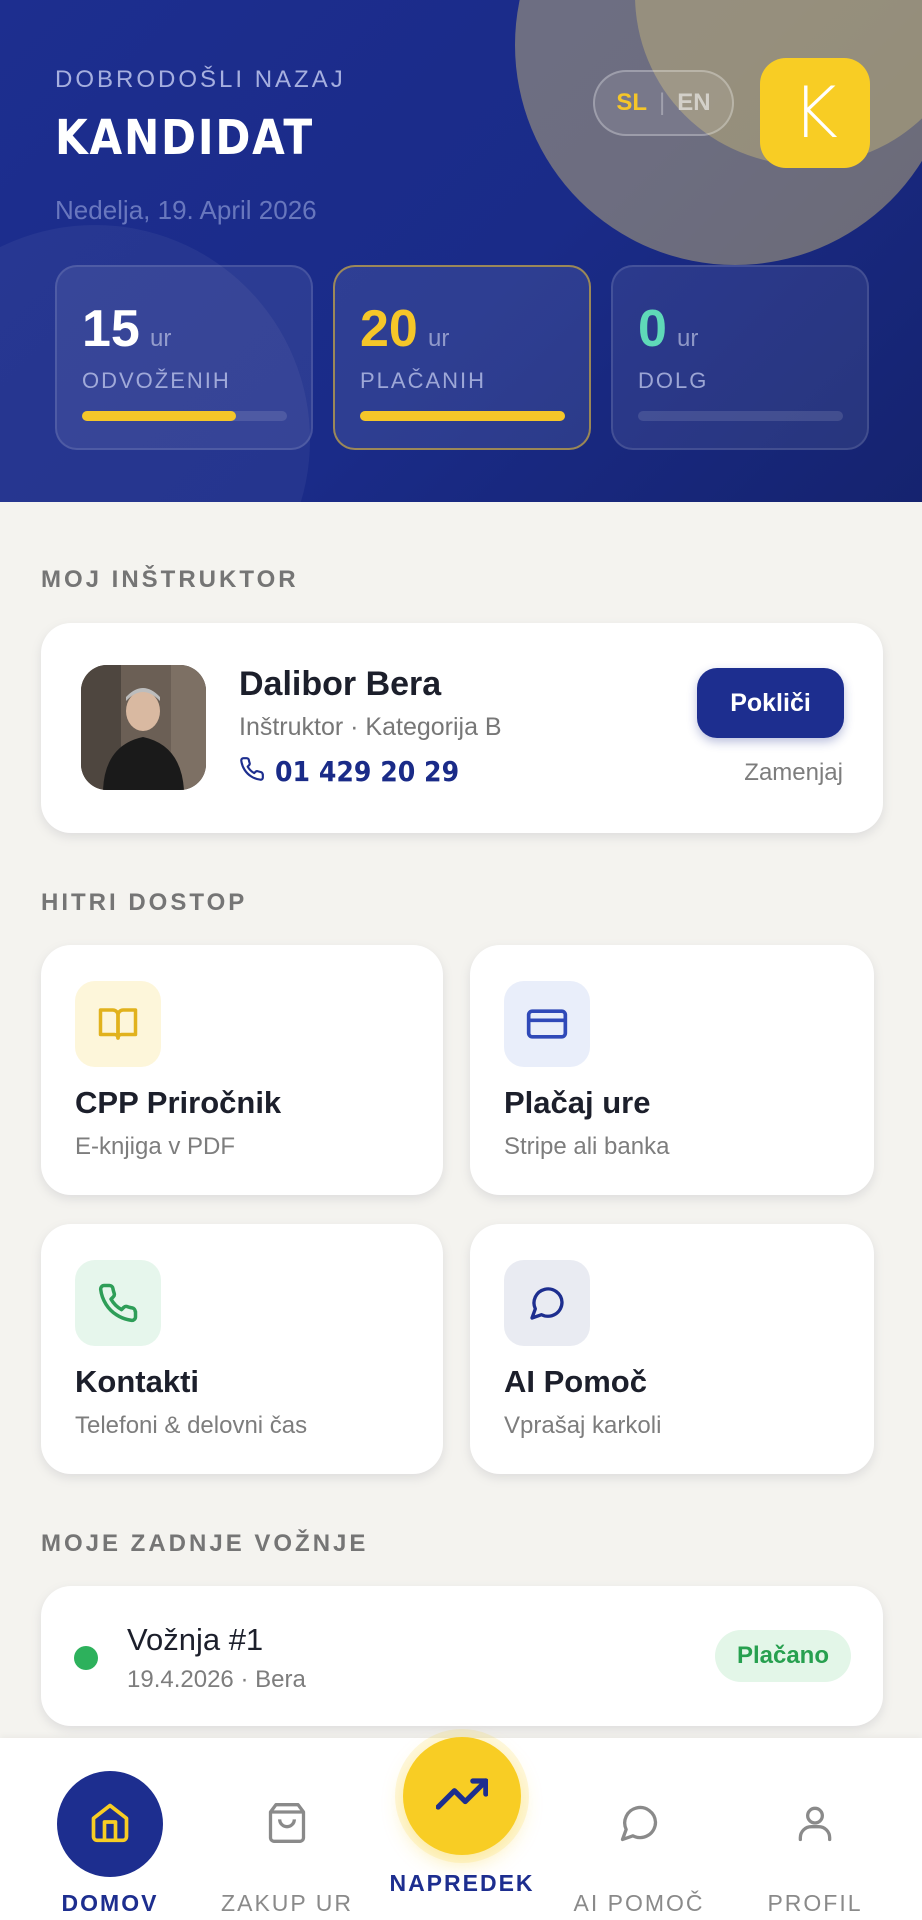 This screenshot has width=922, height=1920. What do you see at coordinates (144, 902) in the screenshot?
I see `section-title-quick-access: HITRI DOSTOP` at bounding box center [144, 902].